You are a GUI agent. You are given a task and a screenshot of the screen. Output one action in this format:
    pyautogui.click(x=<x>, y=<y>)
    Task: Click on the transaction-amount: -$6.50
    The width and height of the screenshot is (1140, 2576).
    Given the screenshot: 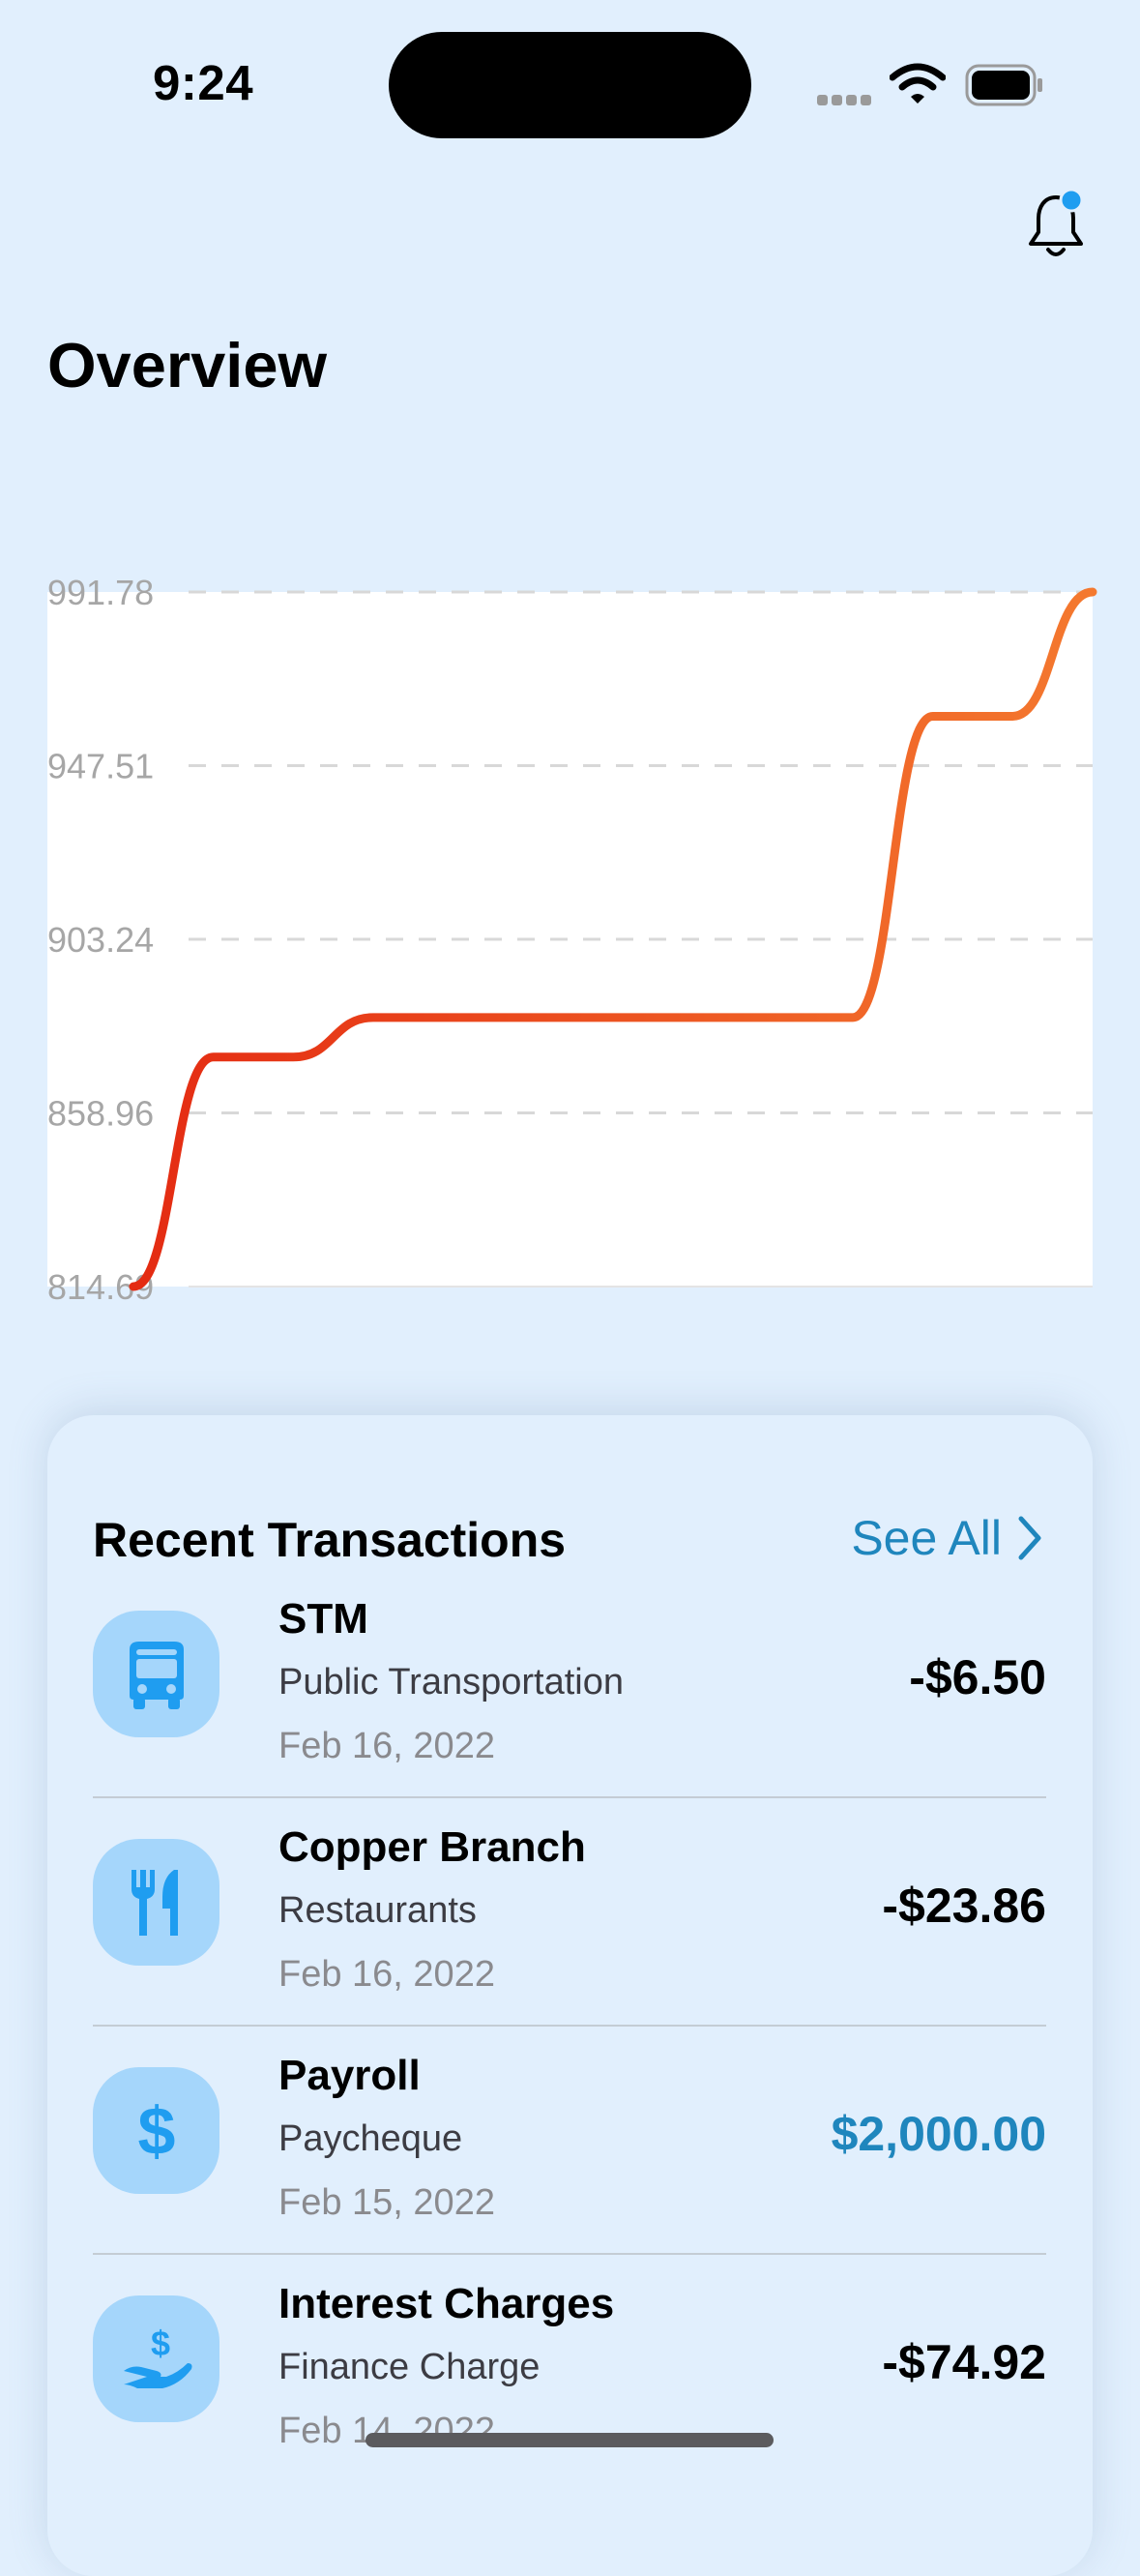 What is the action you would take?
    pyautogui.click(x=977, y=1677)
    